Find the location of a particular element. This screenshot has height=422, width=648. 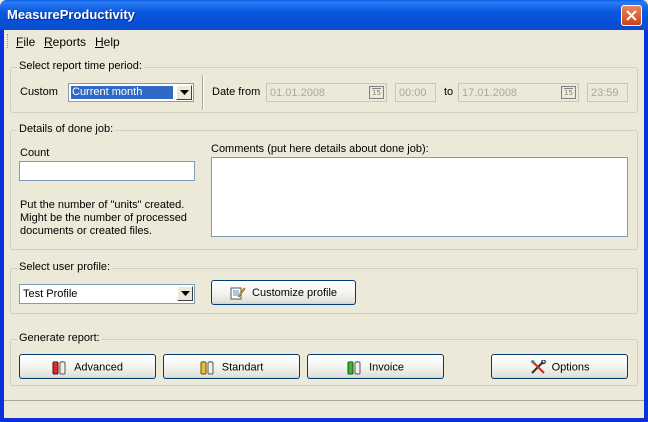

time-from-value: 00:00 is located at coordinates (413, 93).